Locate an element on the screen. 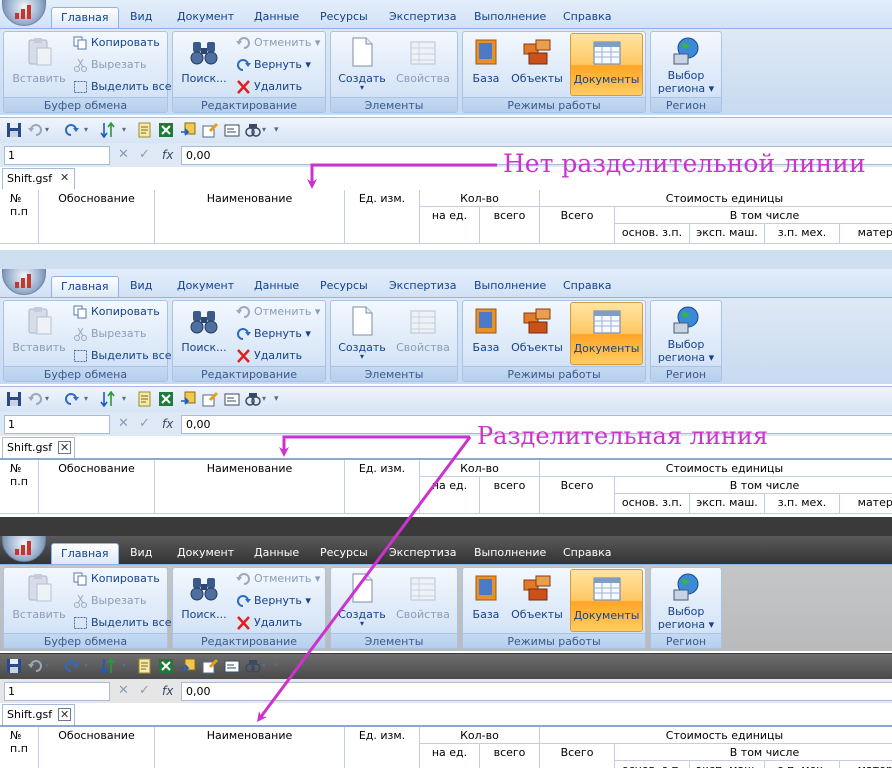 This screenshot has width=892, height=768. sort-icon is located at coordinates (108, 130).